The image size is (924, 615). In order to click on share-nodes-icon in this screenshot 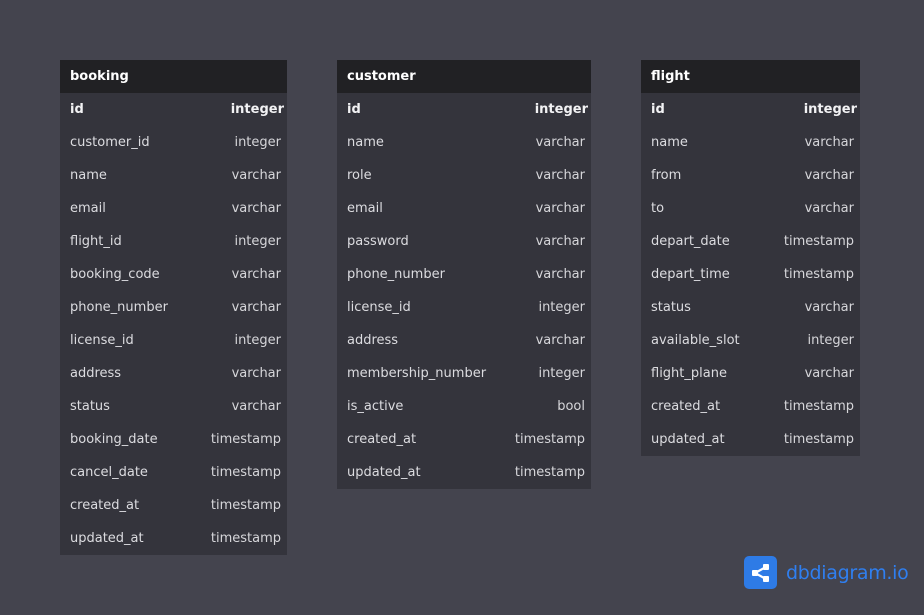, I will do `click(760, 572)`.